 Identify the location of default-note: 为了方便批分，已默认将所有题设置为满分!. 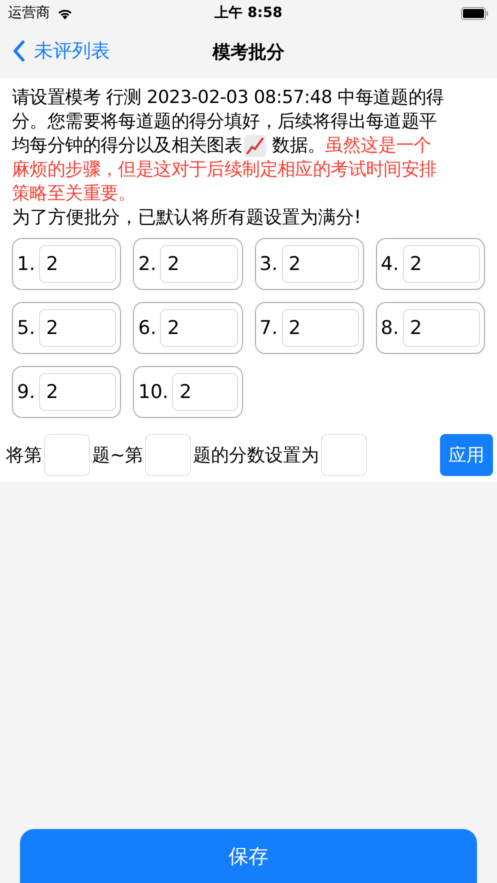
(187, 218).